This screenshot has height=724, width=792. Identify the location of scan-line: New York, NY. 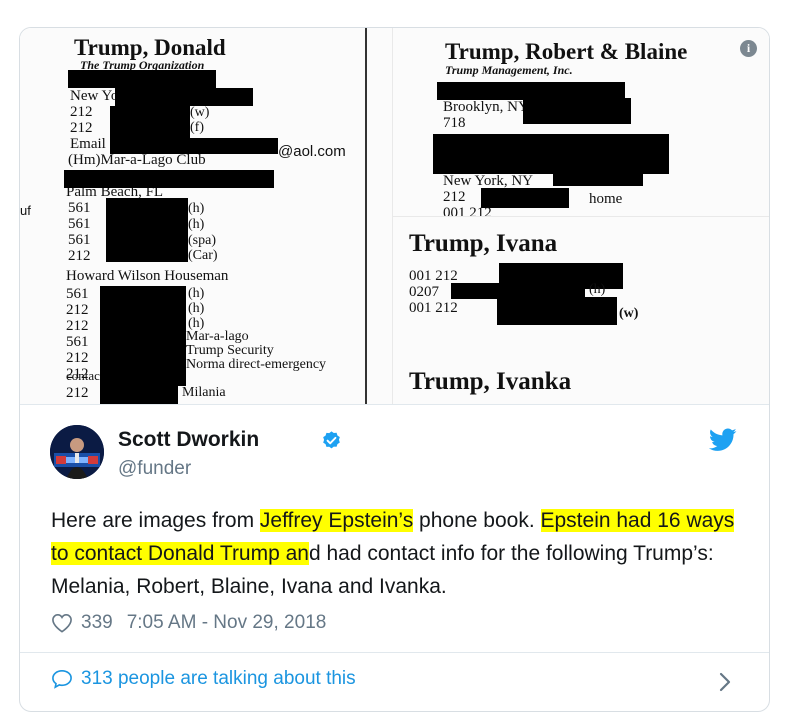
(488, 181).